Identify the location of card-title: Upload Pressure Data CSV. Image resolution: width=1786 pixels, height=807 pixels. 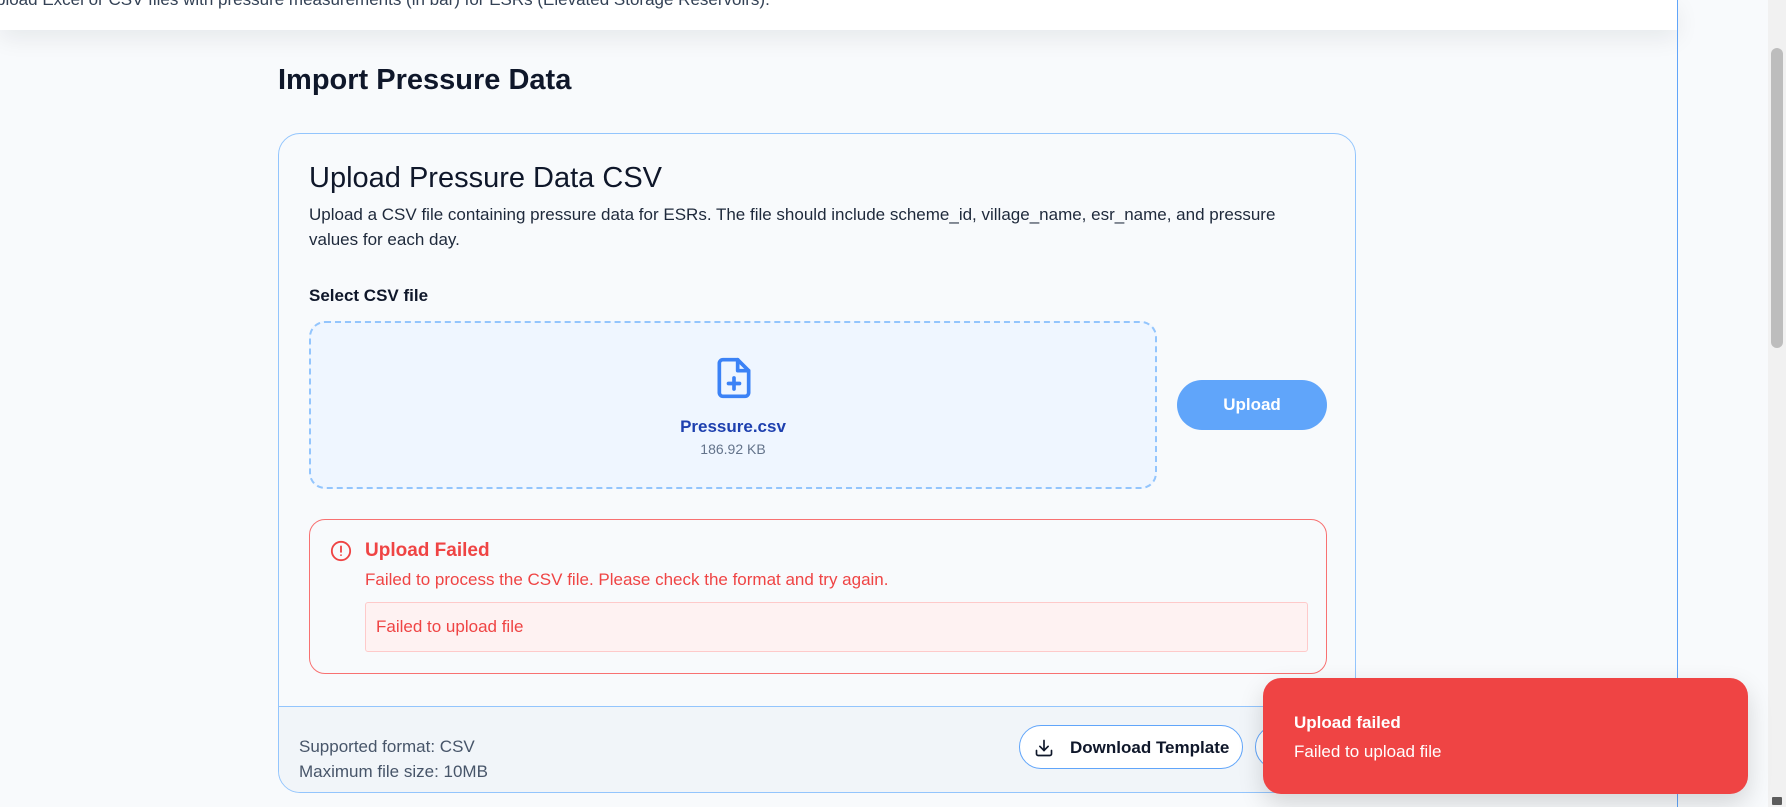
(485, 178).